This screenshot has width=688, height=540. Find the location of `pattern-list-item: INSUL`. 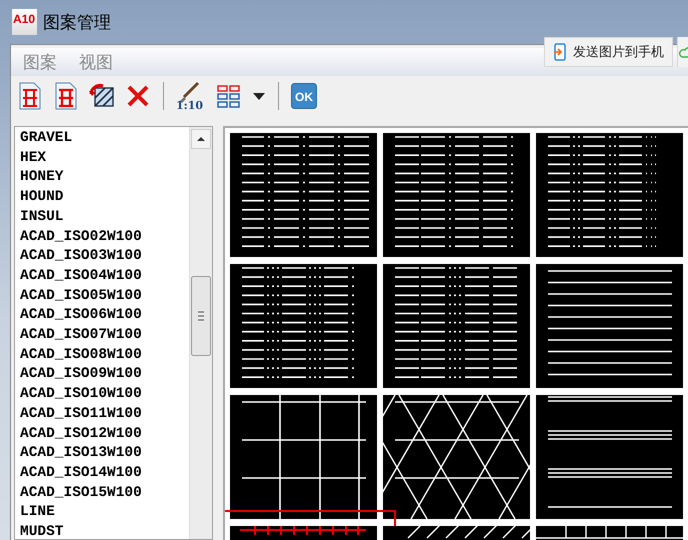

pattern-list-item: INSUL is located at coordinates (104, 218).